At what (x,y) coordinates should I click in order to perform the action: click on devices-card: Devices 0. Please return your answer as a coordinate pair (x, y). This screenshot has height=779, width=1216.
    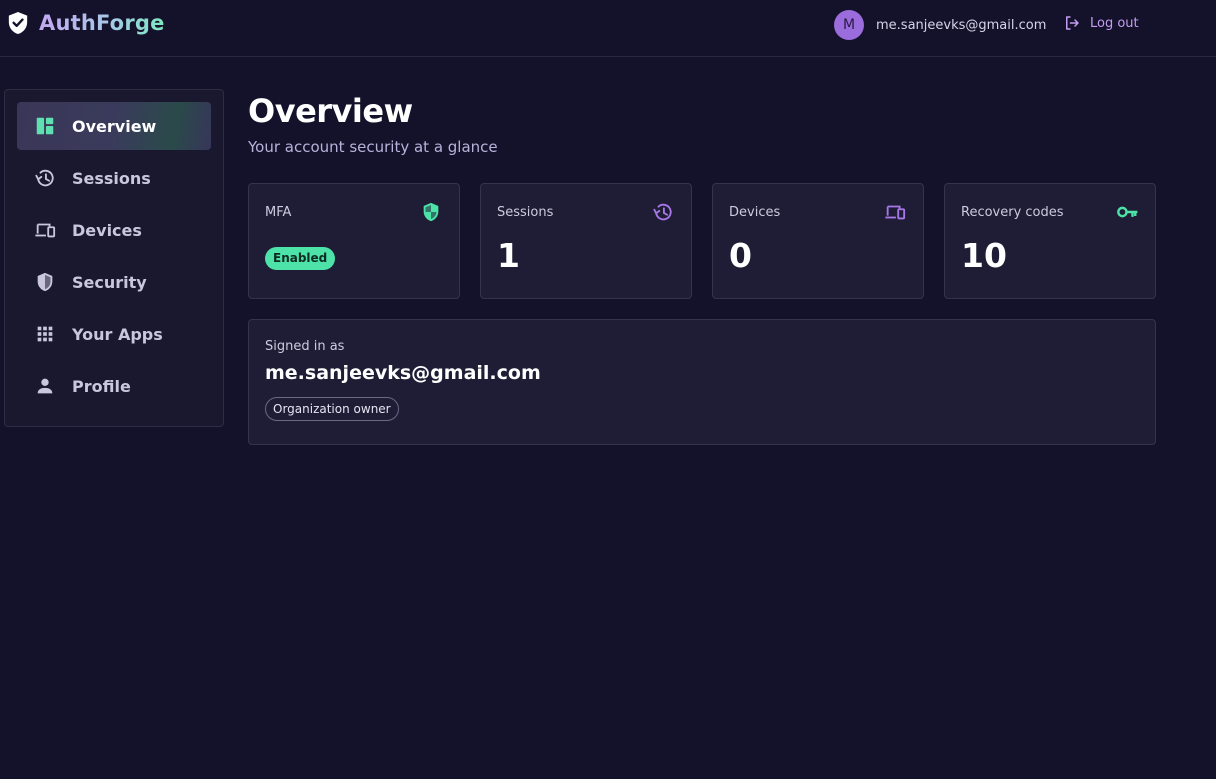
    Looking at the image, I should click on (818, 241).